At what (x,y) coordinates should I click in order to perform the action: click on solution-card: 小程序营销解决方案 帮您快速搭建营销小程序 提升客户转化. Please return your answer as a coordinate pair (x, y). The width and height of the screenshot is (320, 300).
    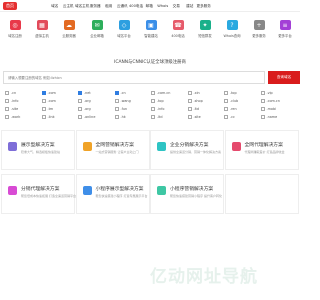
    Looking at the image, I should click on (187, 194).